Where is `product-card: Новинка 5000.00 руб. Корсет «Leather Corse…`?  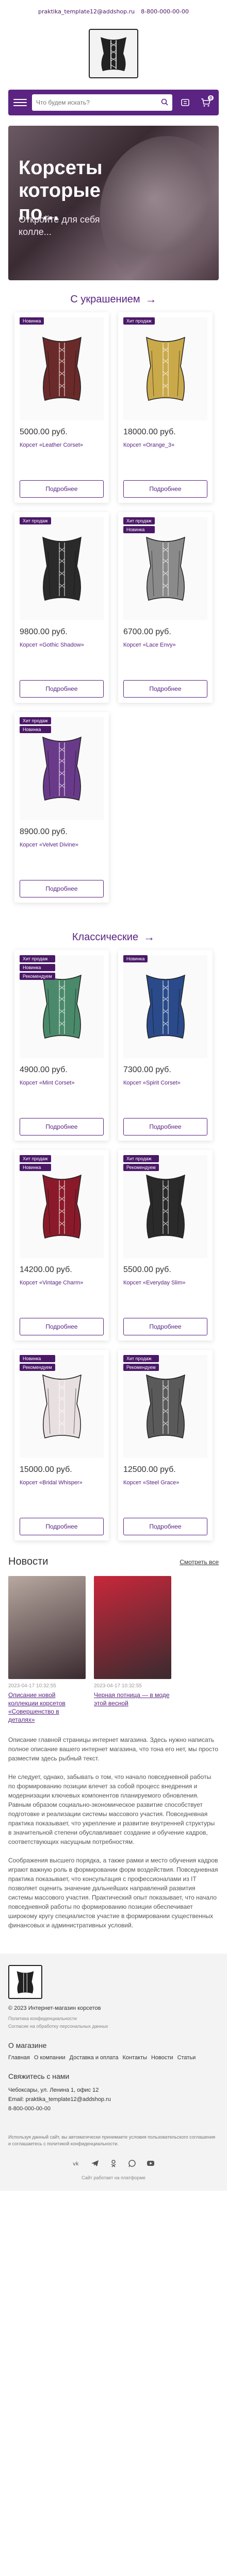 product-card: Новинка 5000.00 руб. Корсет «Leather Corse… is located at coordinates (61, 407).